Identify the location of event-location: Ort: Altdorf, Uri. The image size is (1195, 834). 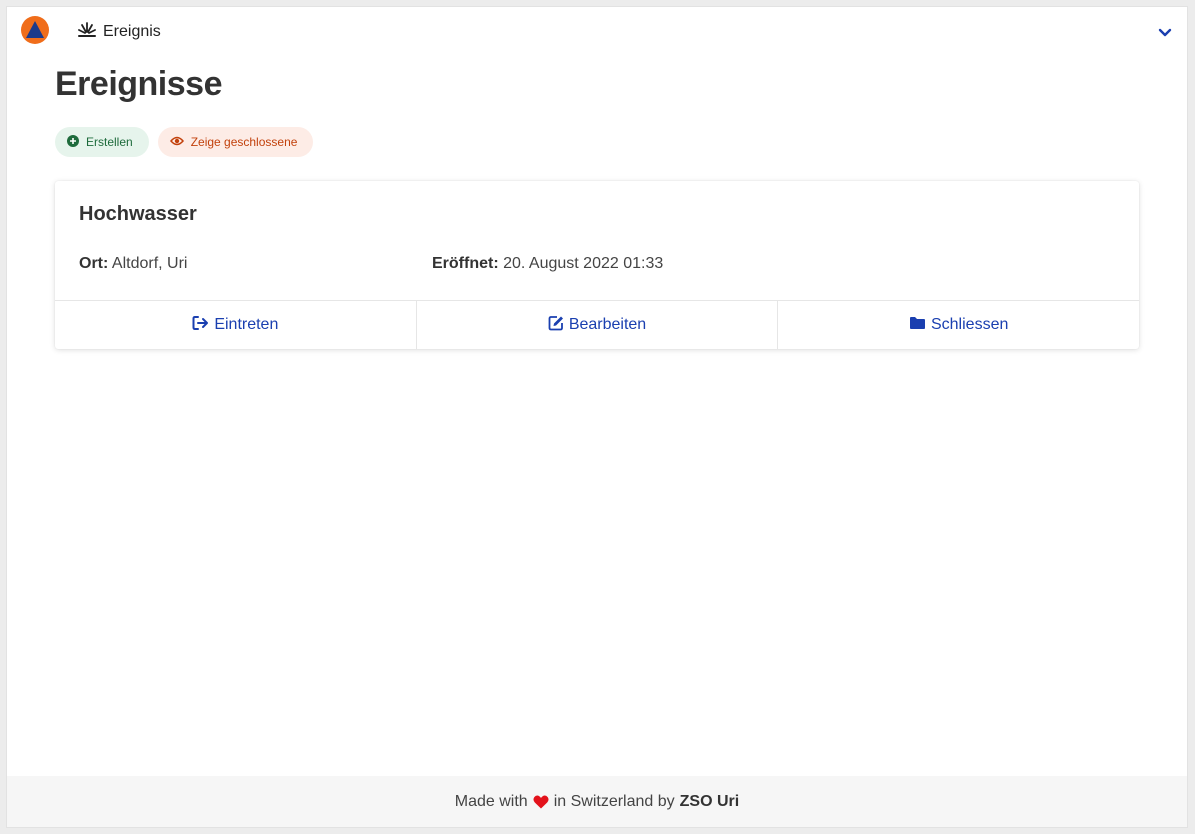
(133, 264).